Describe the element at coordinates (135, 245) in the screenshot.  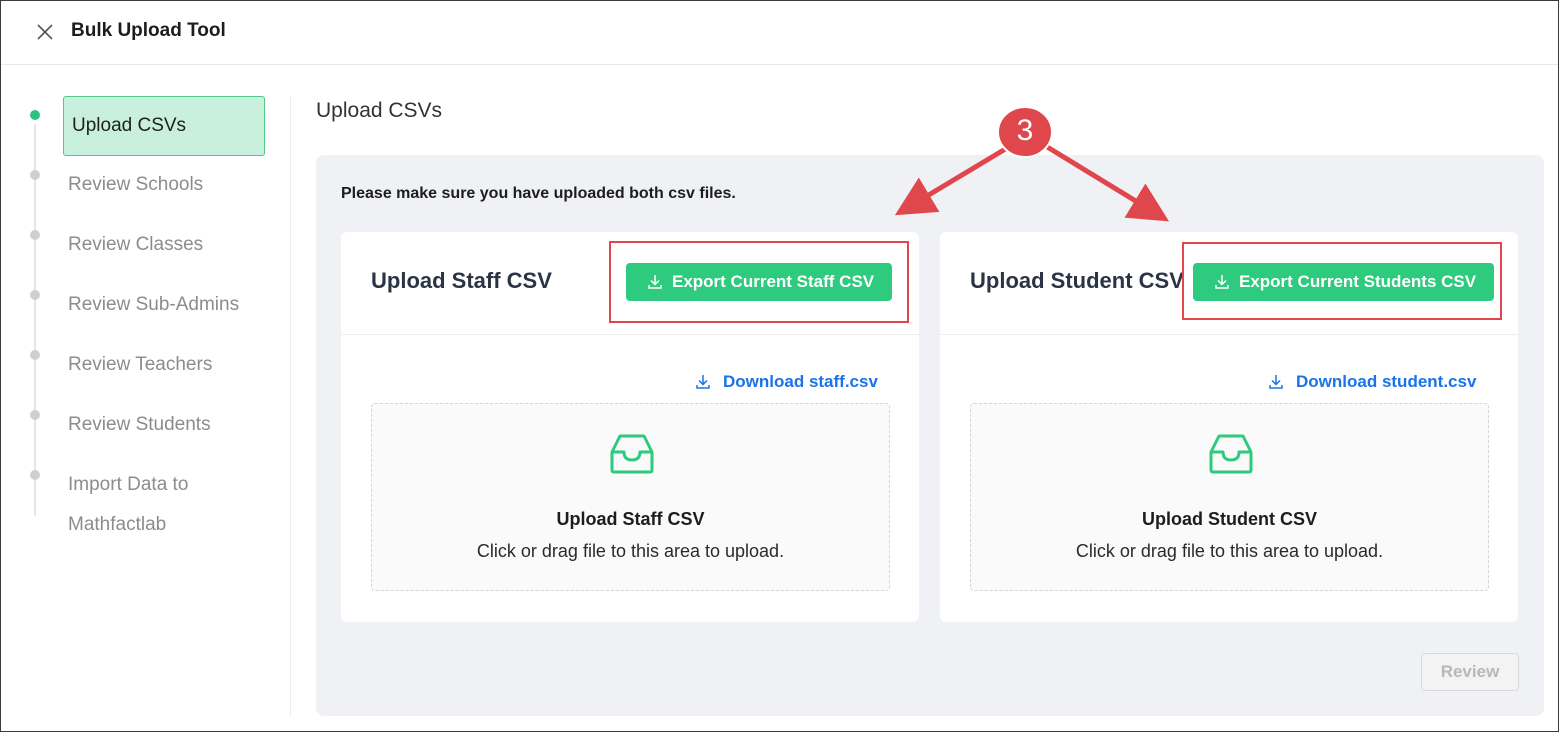
I see `step-review-classes: Review Classes` at that location.